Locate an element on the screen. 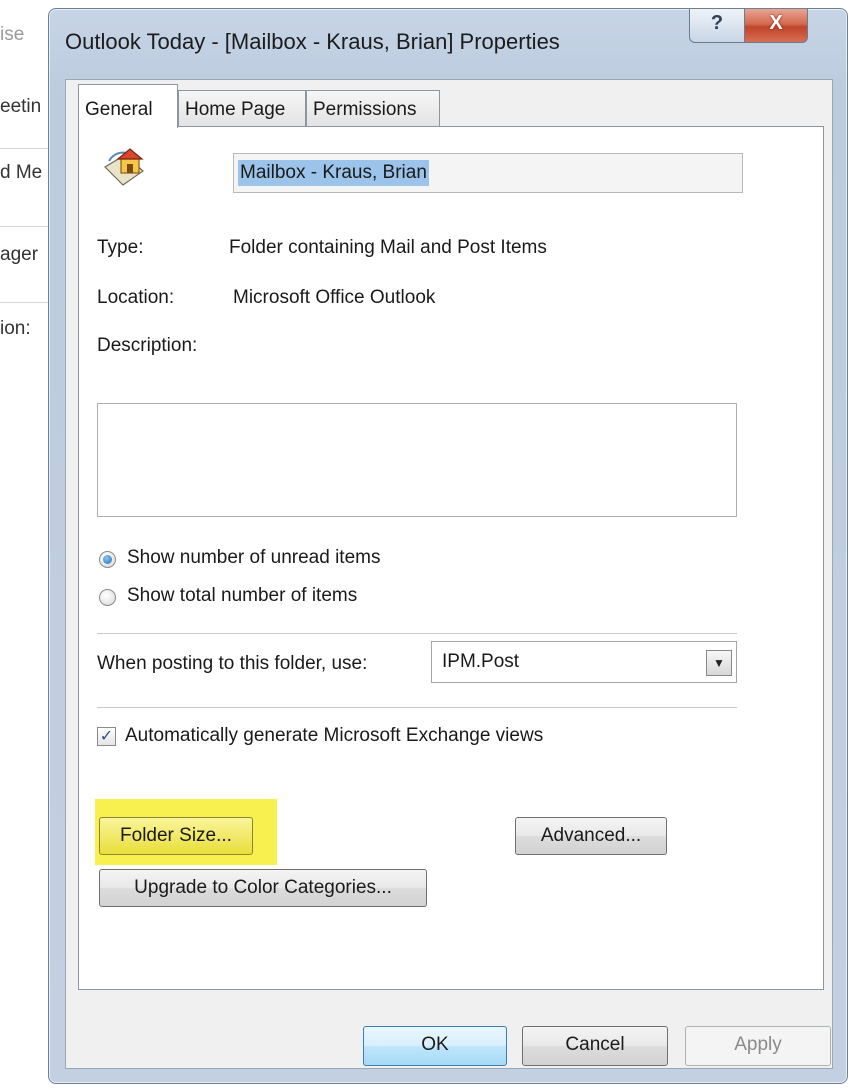 The image size is (850, 1089). help-button: ? is located at coordinates (717, 26).